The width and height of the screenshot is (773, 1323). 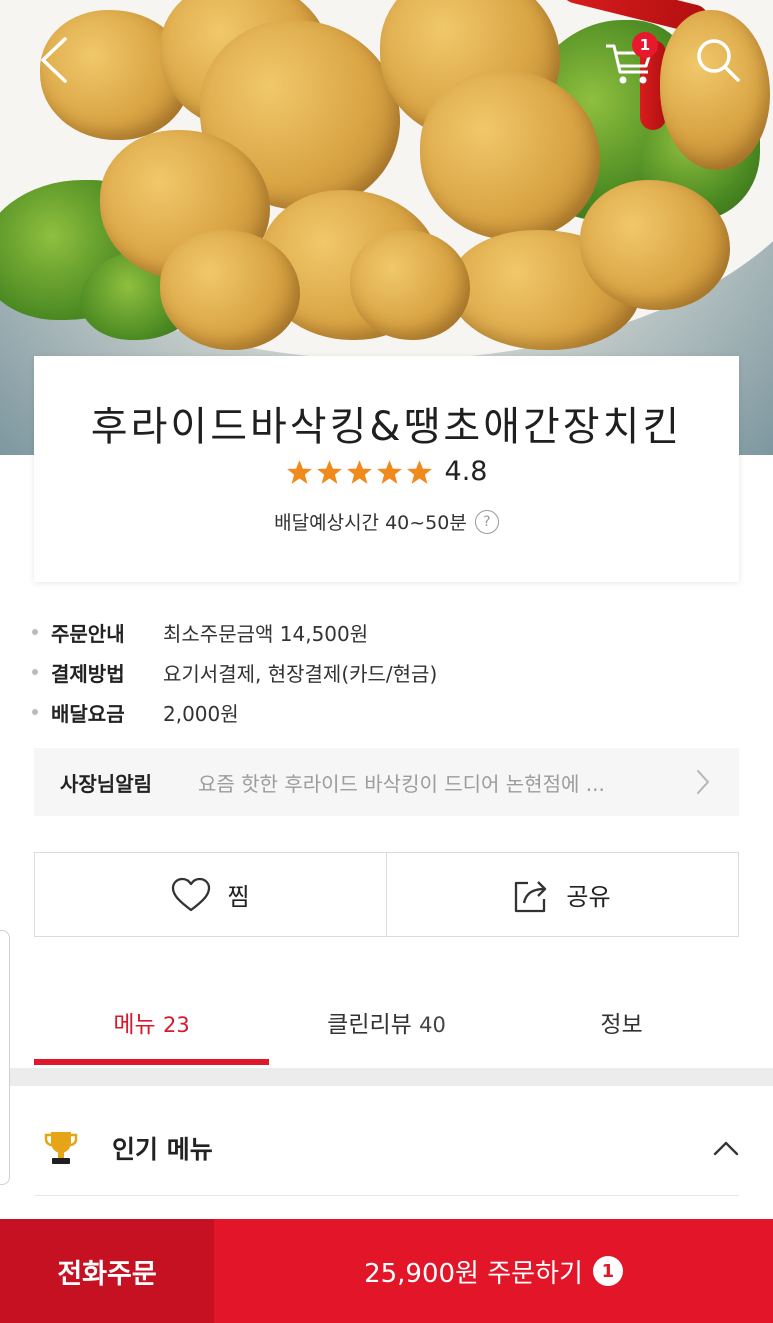 I want to click on chevron-up-icon, so click(x=726, y=1148).